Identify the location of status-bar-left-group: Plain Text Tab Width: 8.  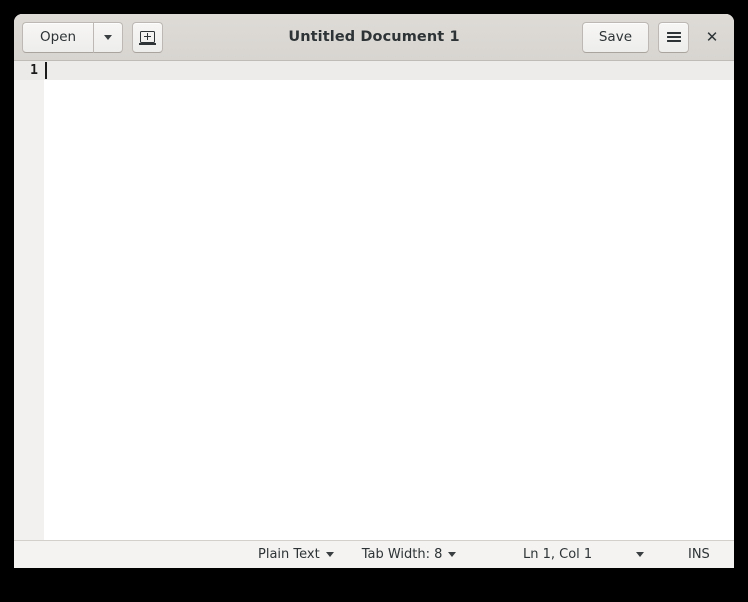
(357, 554).